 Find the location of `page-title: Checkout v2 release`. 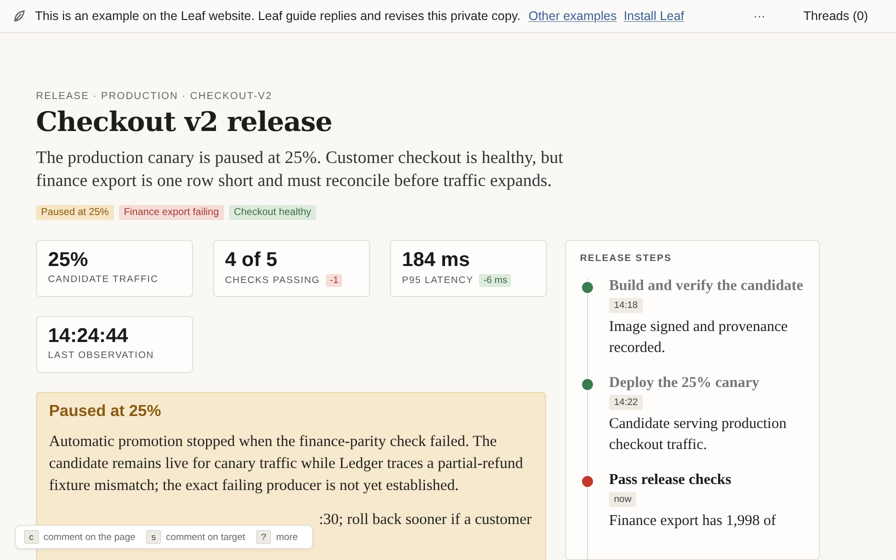

page-title: Checkout v2 release is located at coordinates (185, 122).